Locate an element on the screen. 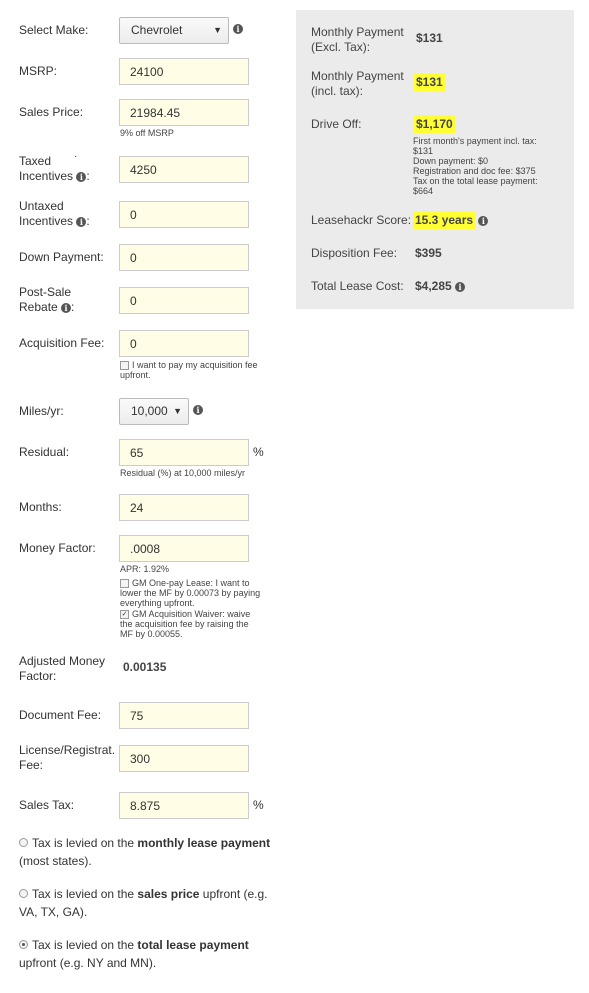 The width and height of the screenshot is (589, 993). money-factor-input is located at coordinates (184, 548).